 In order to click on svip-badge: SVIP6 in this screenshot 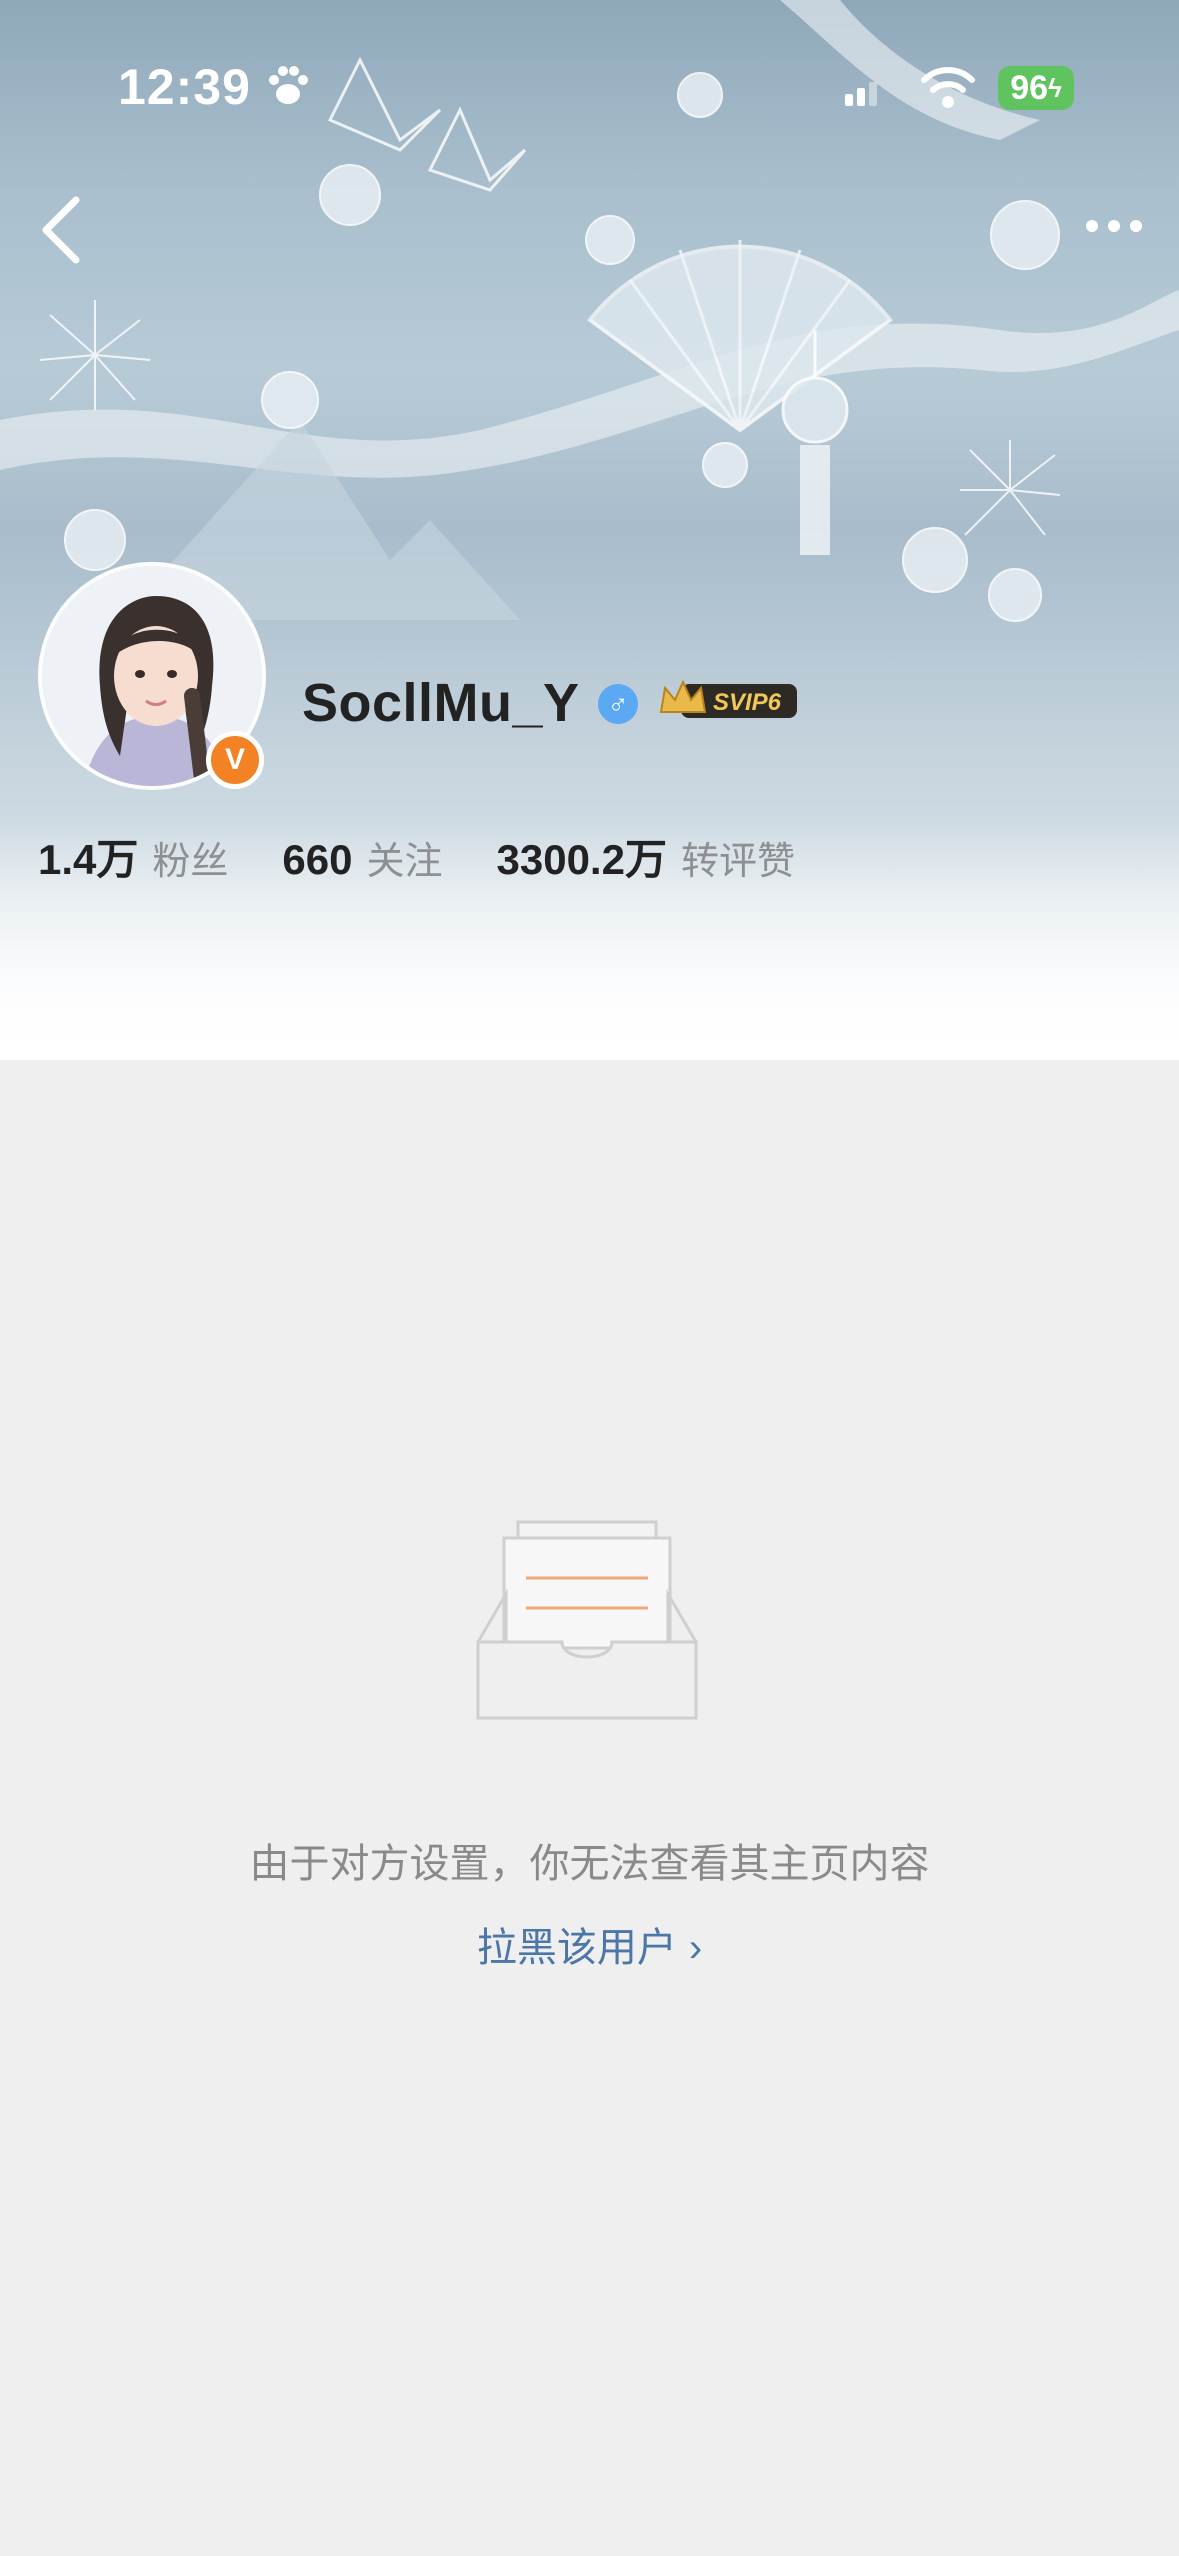, I will do `click(728, 701)`.